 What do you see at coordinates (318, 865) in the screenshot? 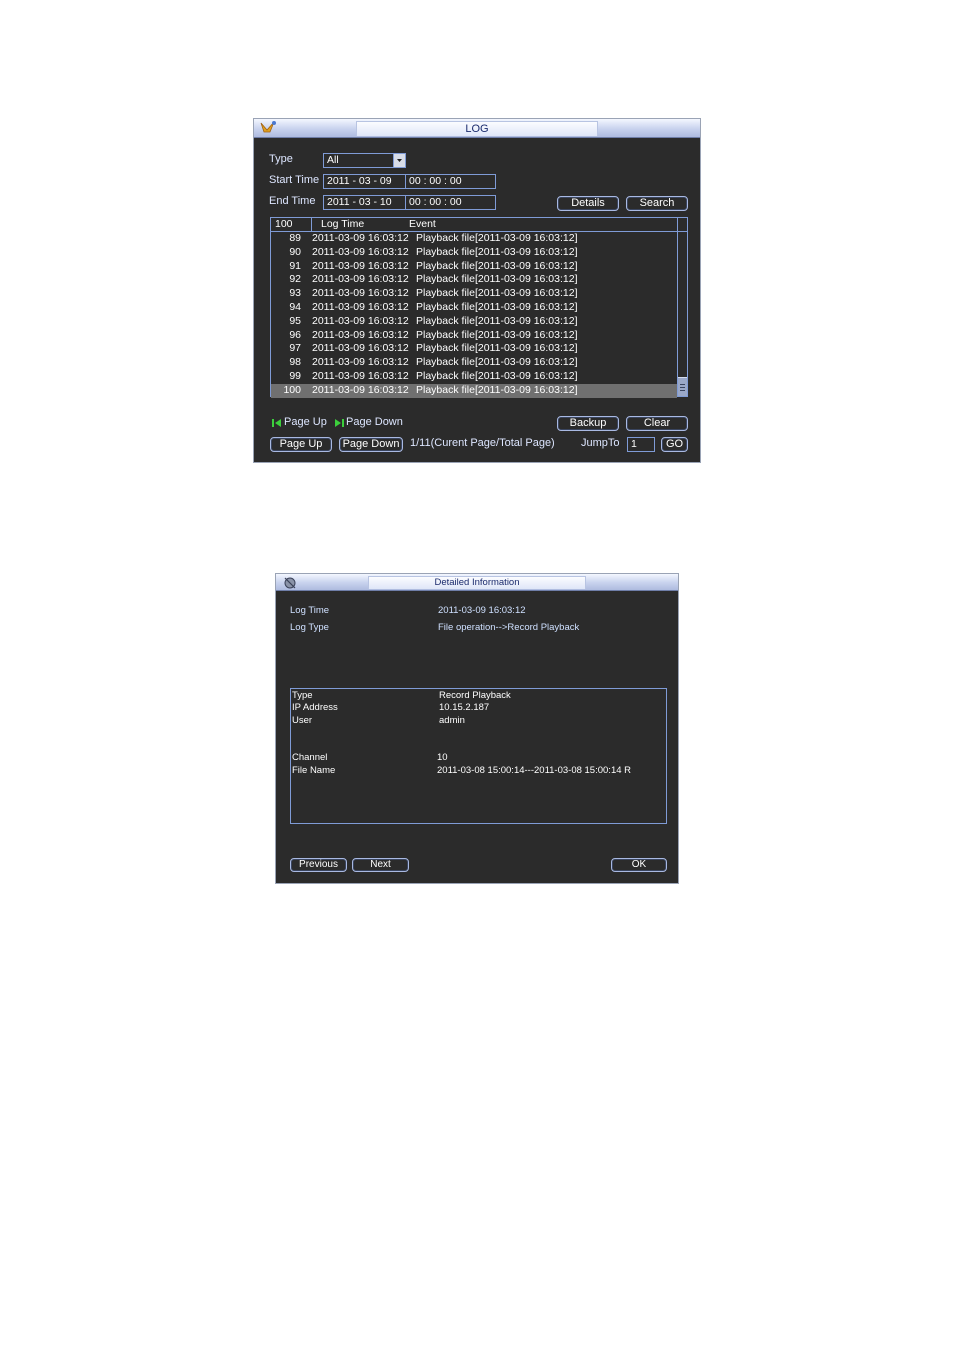
I see `previous-button: Previous` at bounding box center [318, 865].